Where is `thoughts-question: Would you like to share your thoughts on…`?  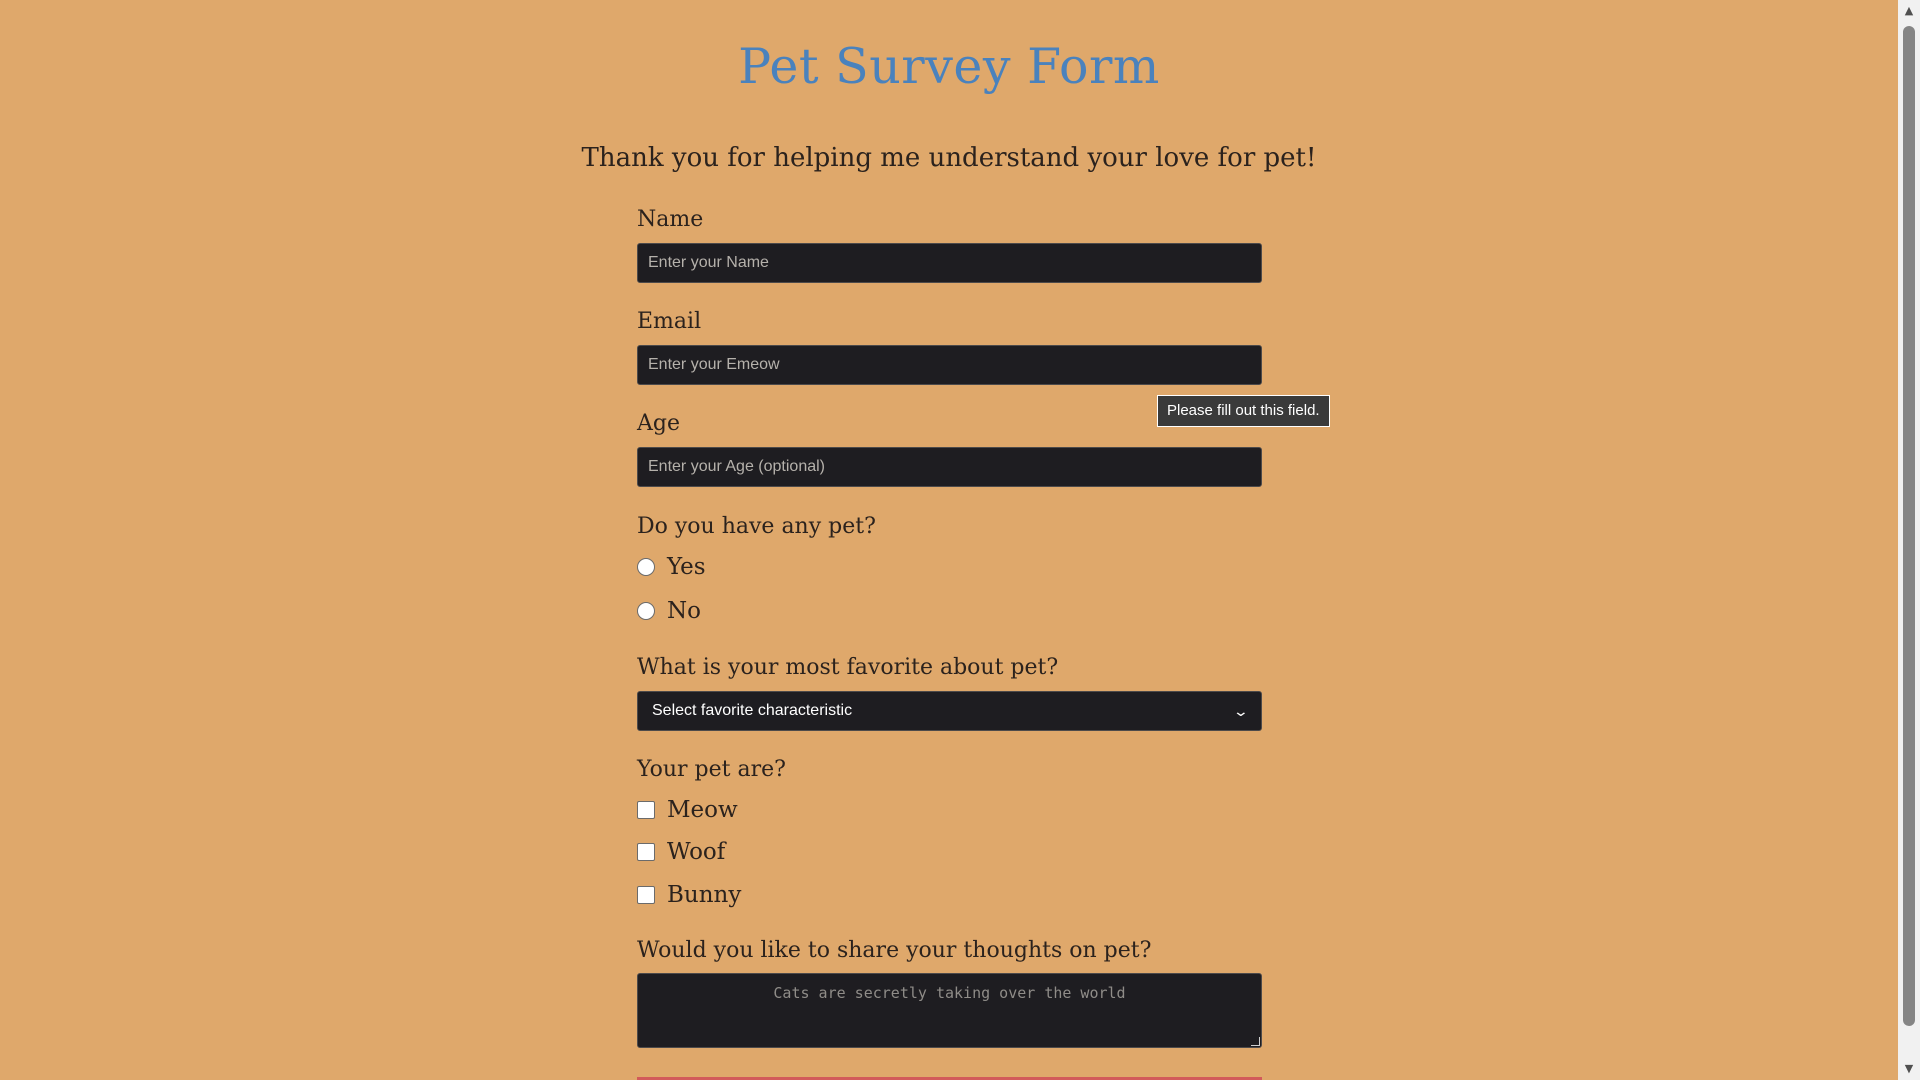 thoughts-question: Would you like to share your thoughts on… is located at coordinates (894, 950).